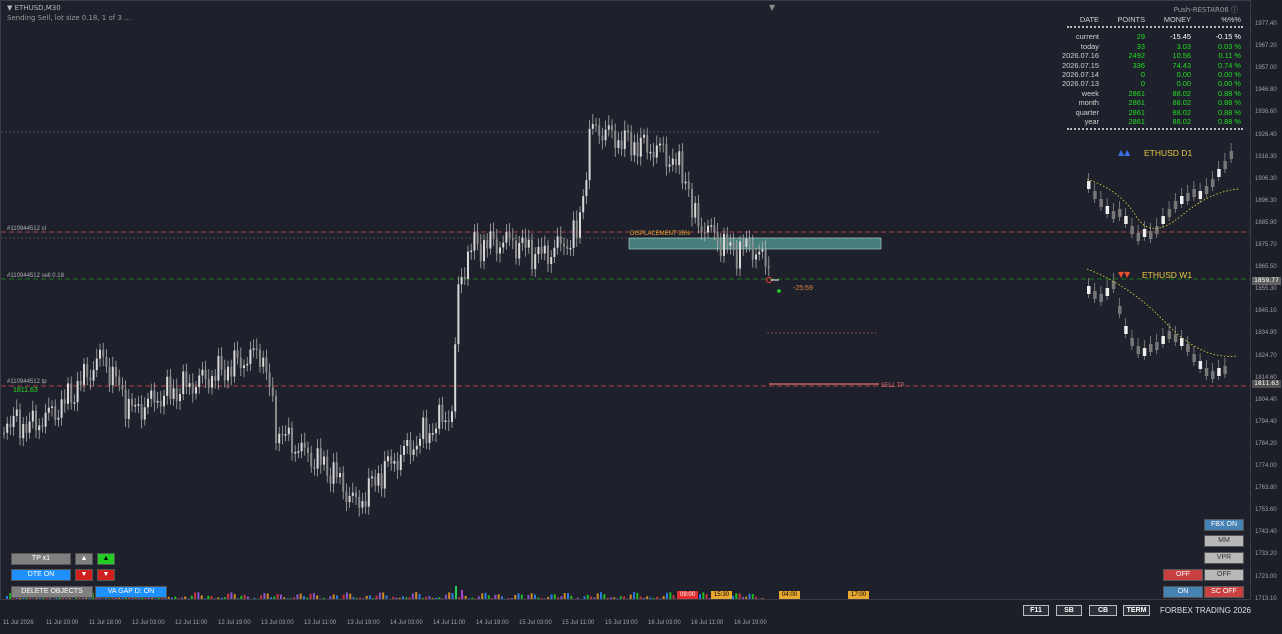 Image resolution: width=1282 pixels, height=634 pixels. What do you see at coordinates (772, 7) in the screenshot?
I see `chart-shift-marker: ▼` at bounding box center [772, 7].